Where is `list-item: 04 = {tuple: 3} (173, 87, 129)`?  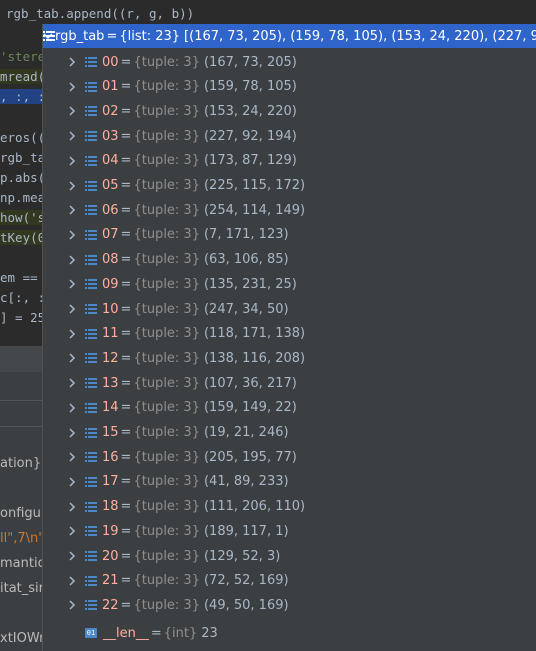 list-item: 04 = {tuple: 3} (173, 87, 129) is located at coordinates (289, 161).